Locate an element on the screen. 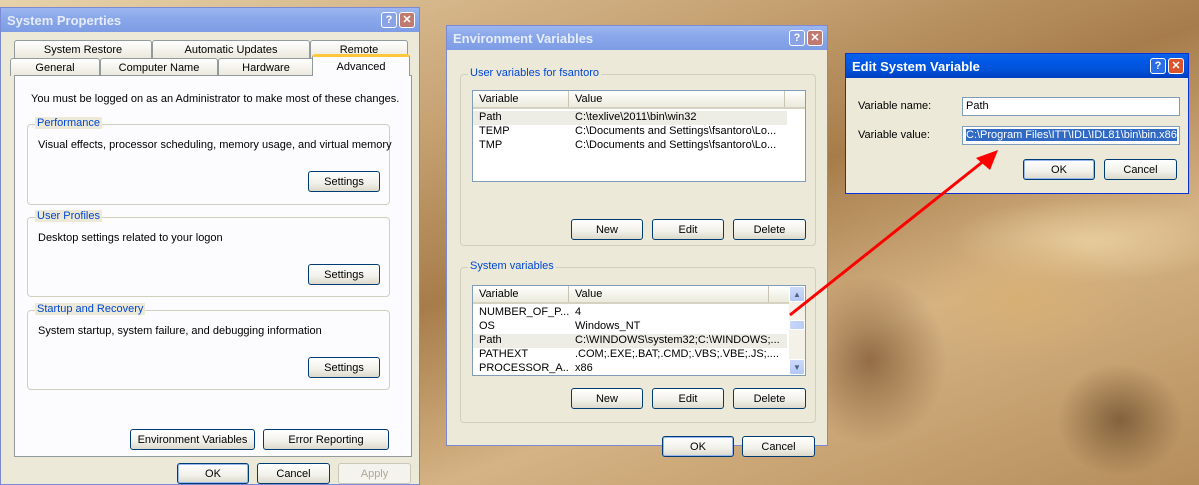  variable-name: TEMP is located at coordinates (494, 131).